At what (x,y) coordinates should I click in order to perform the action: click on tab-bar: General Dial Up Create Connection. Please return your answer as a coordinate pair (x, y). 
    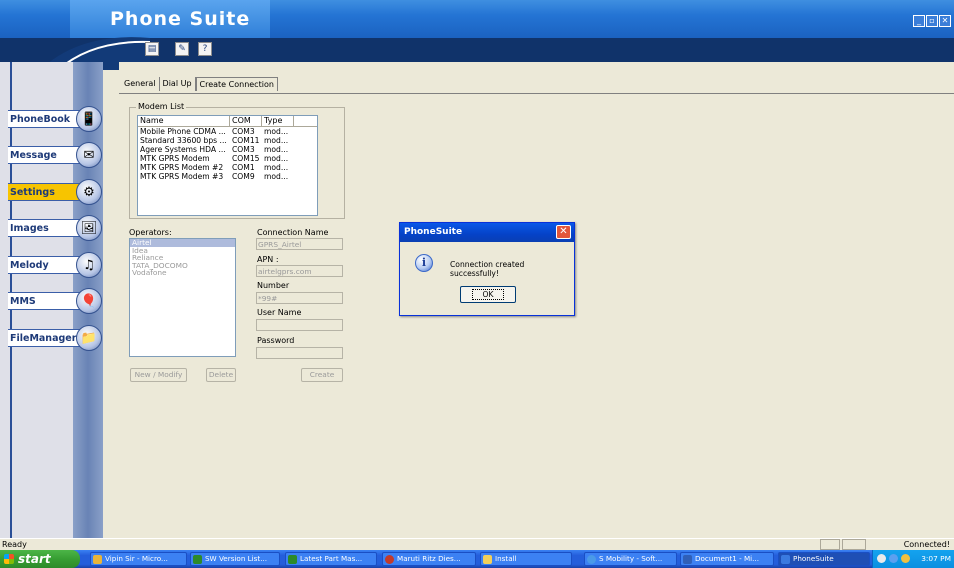
    Looking at the image, I should click on (199, 84).